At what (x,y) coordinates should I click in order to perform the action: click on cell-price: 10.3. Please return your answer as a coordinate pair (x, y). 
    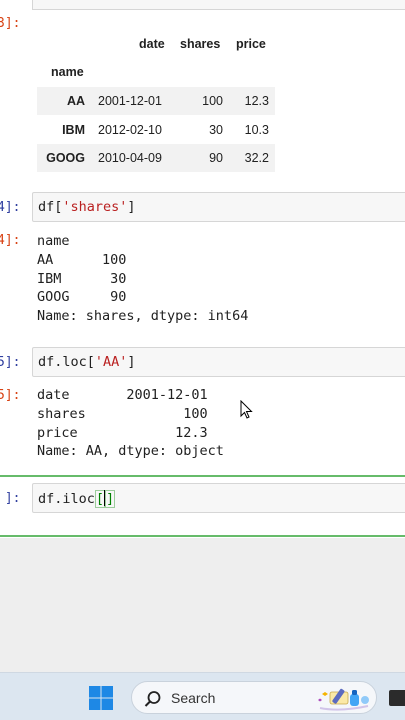
    Looking at the image, I should click on (256, 130).